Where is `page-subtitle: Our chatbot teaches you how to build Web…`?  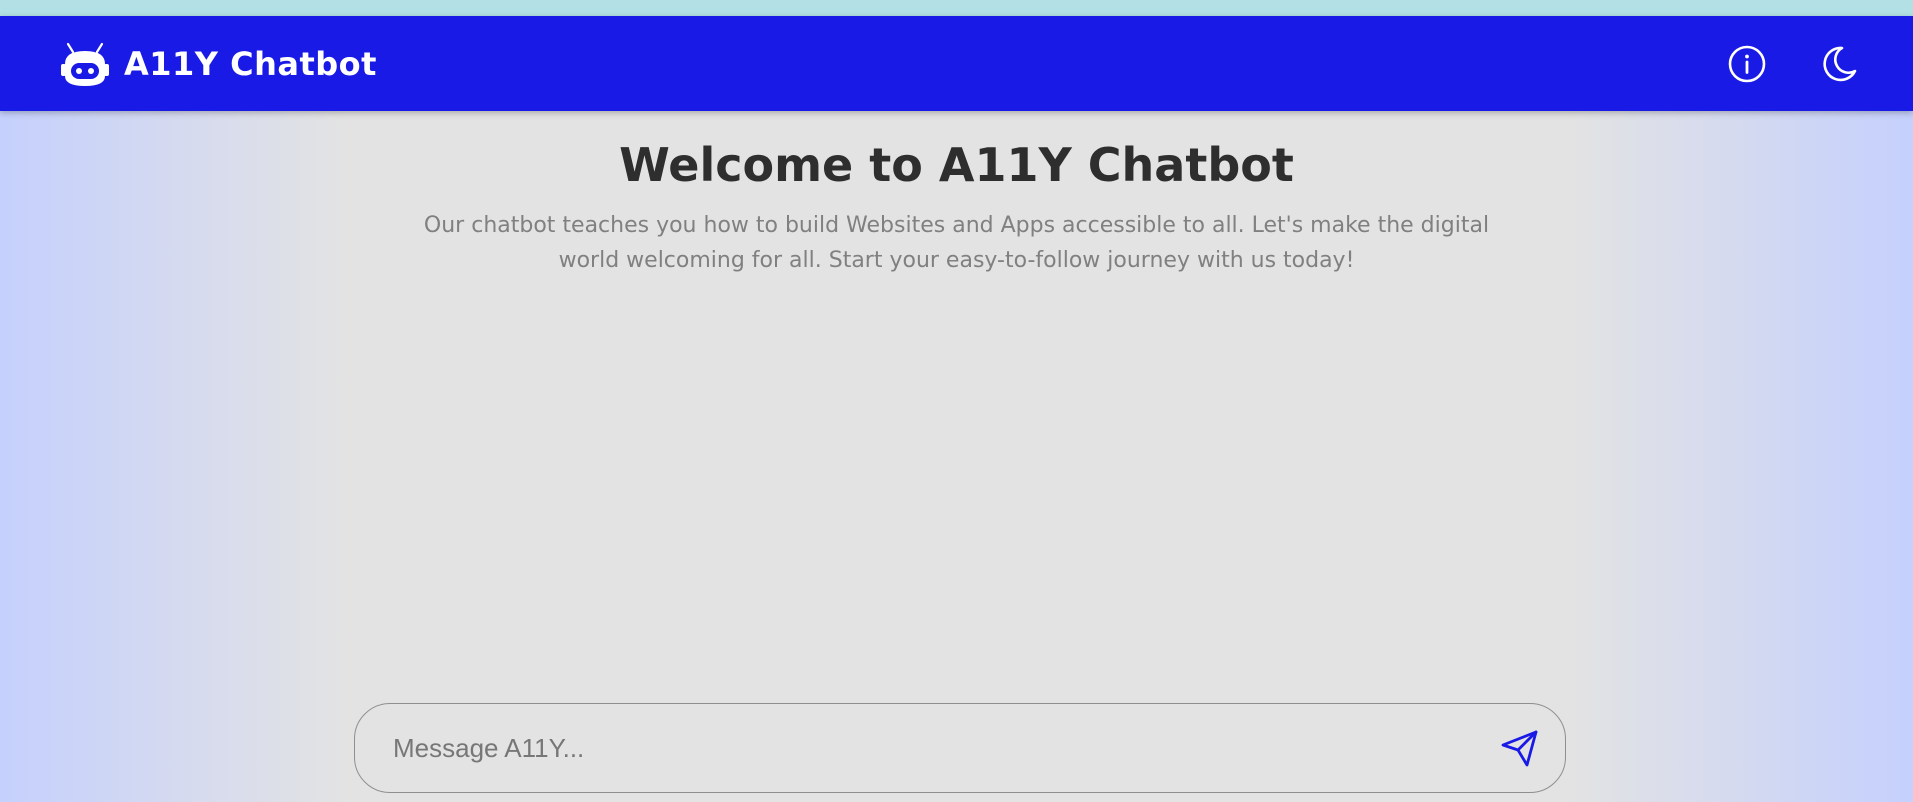 page-subtitle: Our chatbot teaches you how to build Web… is located at coordinates (956, 243).